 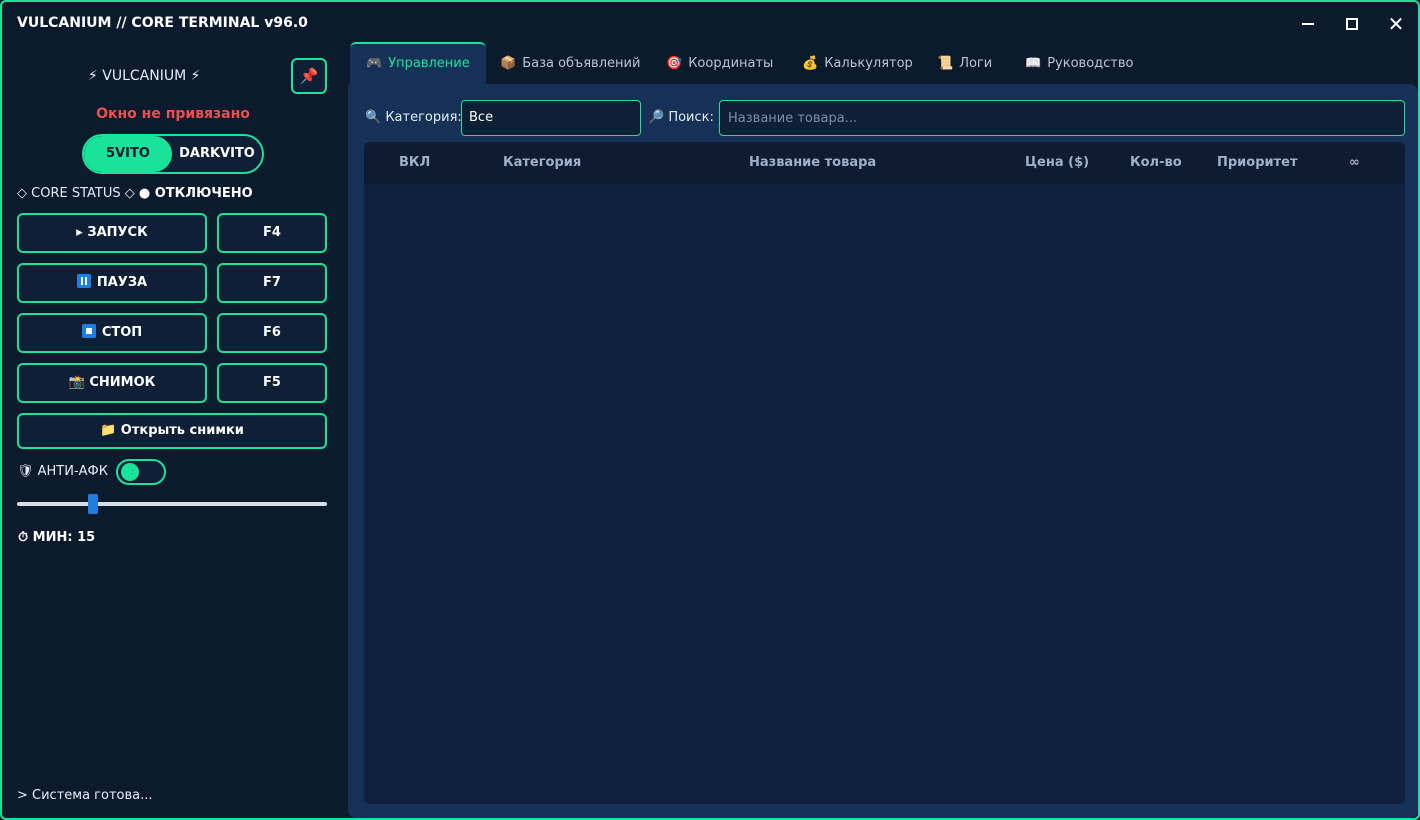 I want to click on stop-button: СТОП, so click(x=112, y=333).